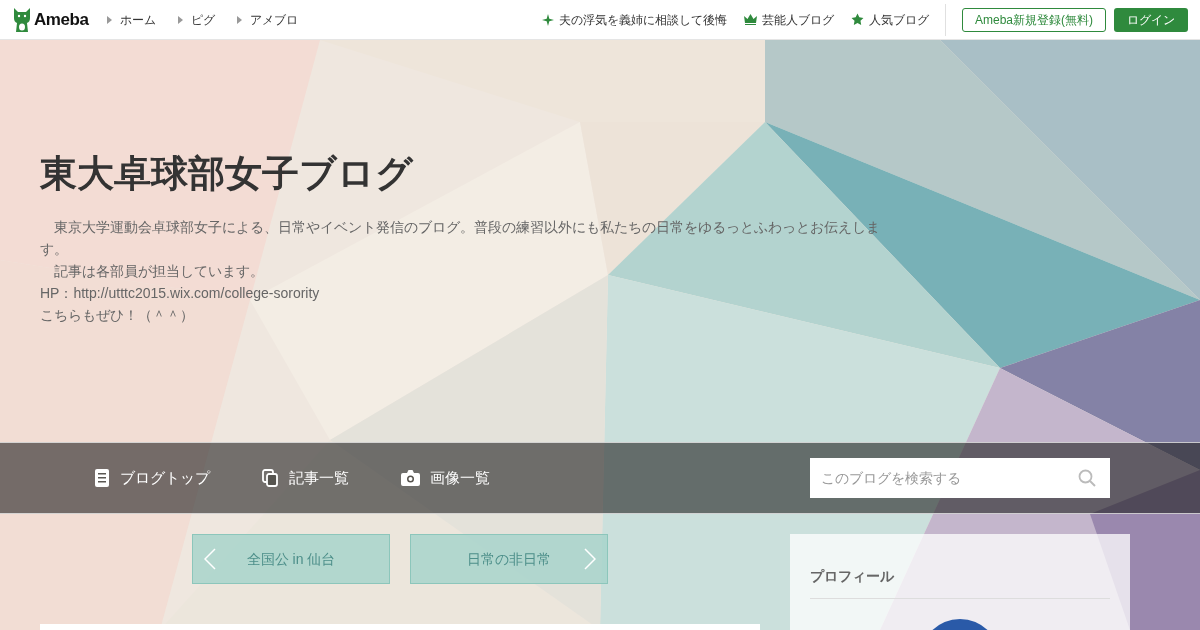 The height and width of the screenshot is (630, 1200). What do you see at coordinates (460, 238) in the screenshot?
I see `blog-description: 東京大学運動会卓球部女子による、日常やイベント発信のブログ。普段の練習以外にも私たちの日常をゆるっとふわっとお伝えします。` at bounding box center [460, 238].